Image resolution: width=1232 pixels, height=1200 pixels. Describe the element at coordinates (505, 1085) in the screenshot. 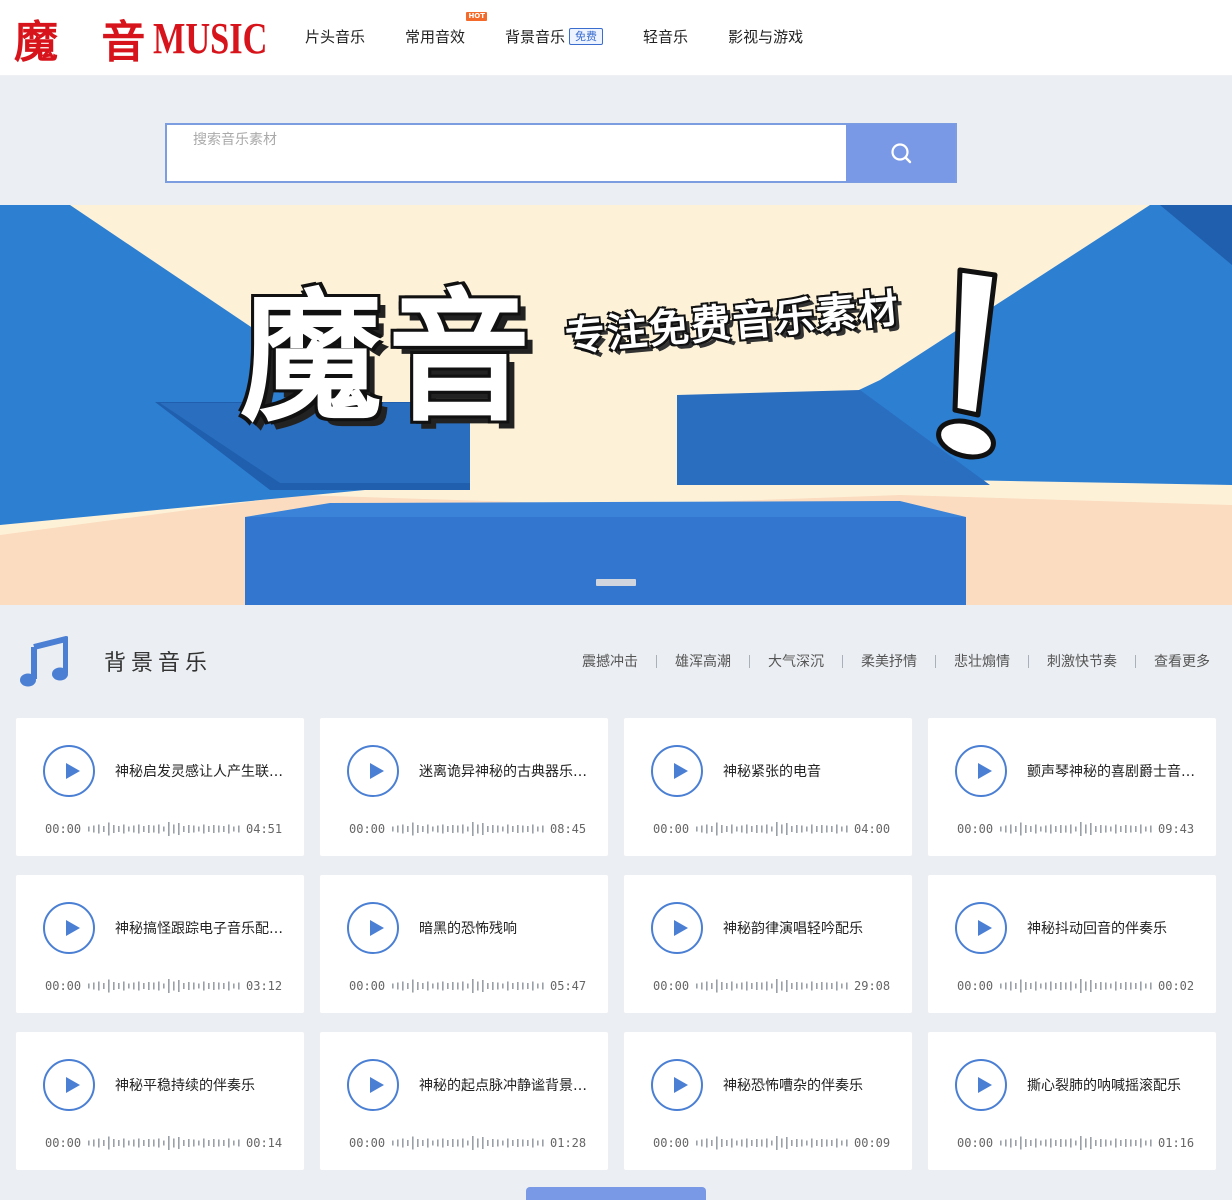

I see `track-title: 神秘的起点脉冲静谧背景音乐` at that location.